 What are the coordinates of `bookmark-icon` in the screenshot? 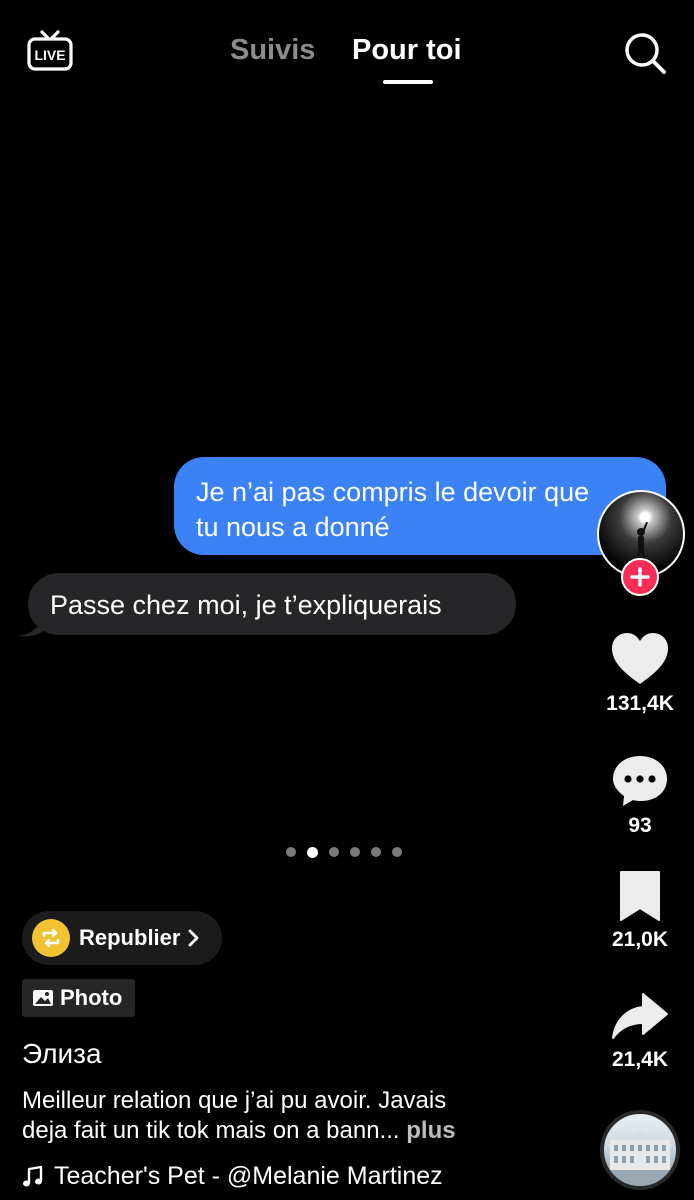 It's located at (640, 896).